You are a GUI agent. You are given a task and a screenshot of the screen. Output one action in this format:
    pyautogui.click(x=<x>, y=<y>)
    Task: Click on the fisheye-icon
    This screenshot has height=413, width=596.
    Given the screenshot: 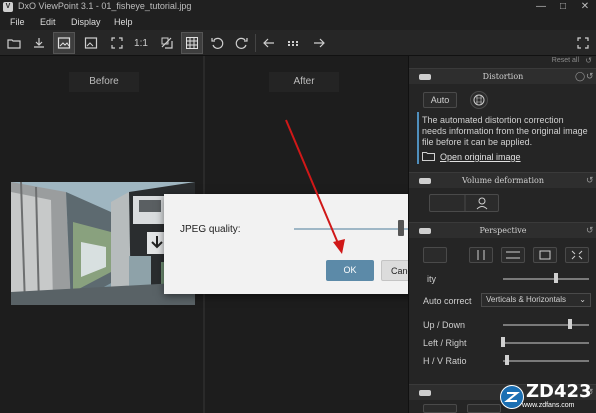 What is the action you would take?
    pyautogui.click(x=479, y=100)
    